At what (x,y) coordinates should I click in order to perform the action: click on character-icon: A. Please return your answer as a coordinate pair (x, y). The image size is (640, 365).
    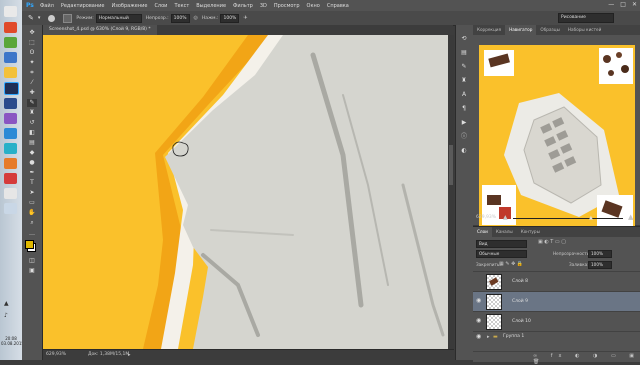
    Looking at the image, I should click on (464, 94).